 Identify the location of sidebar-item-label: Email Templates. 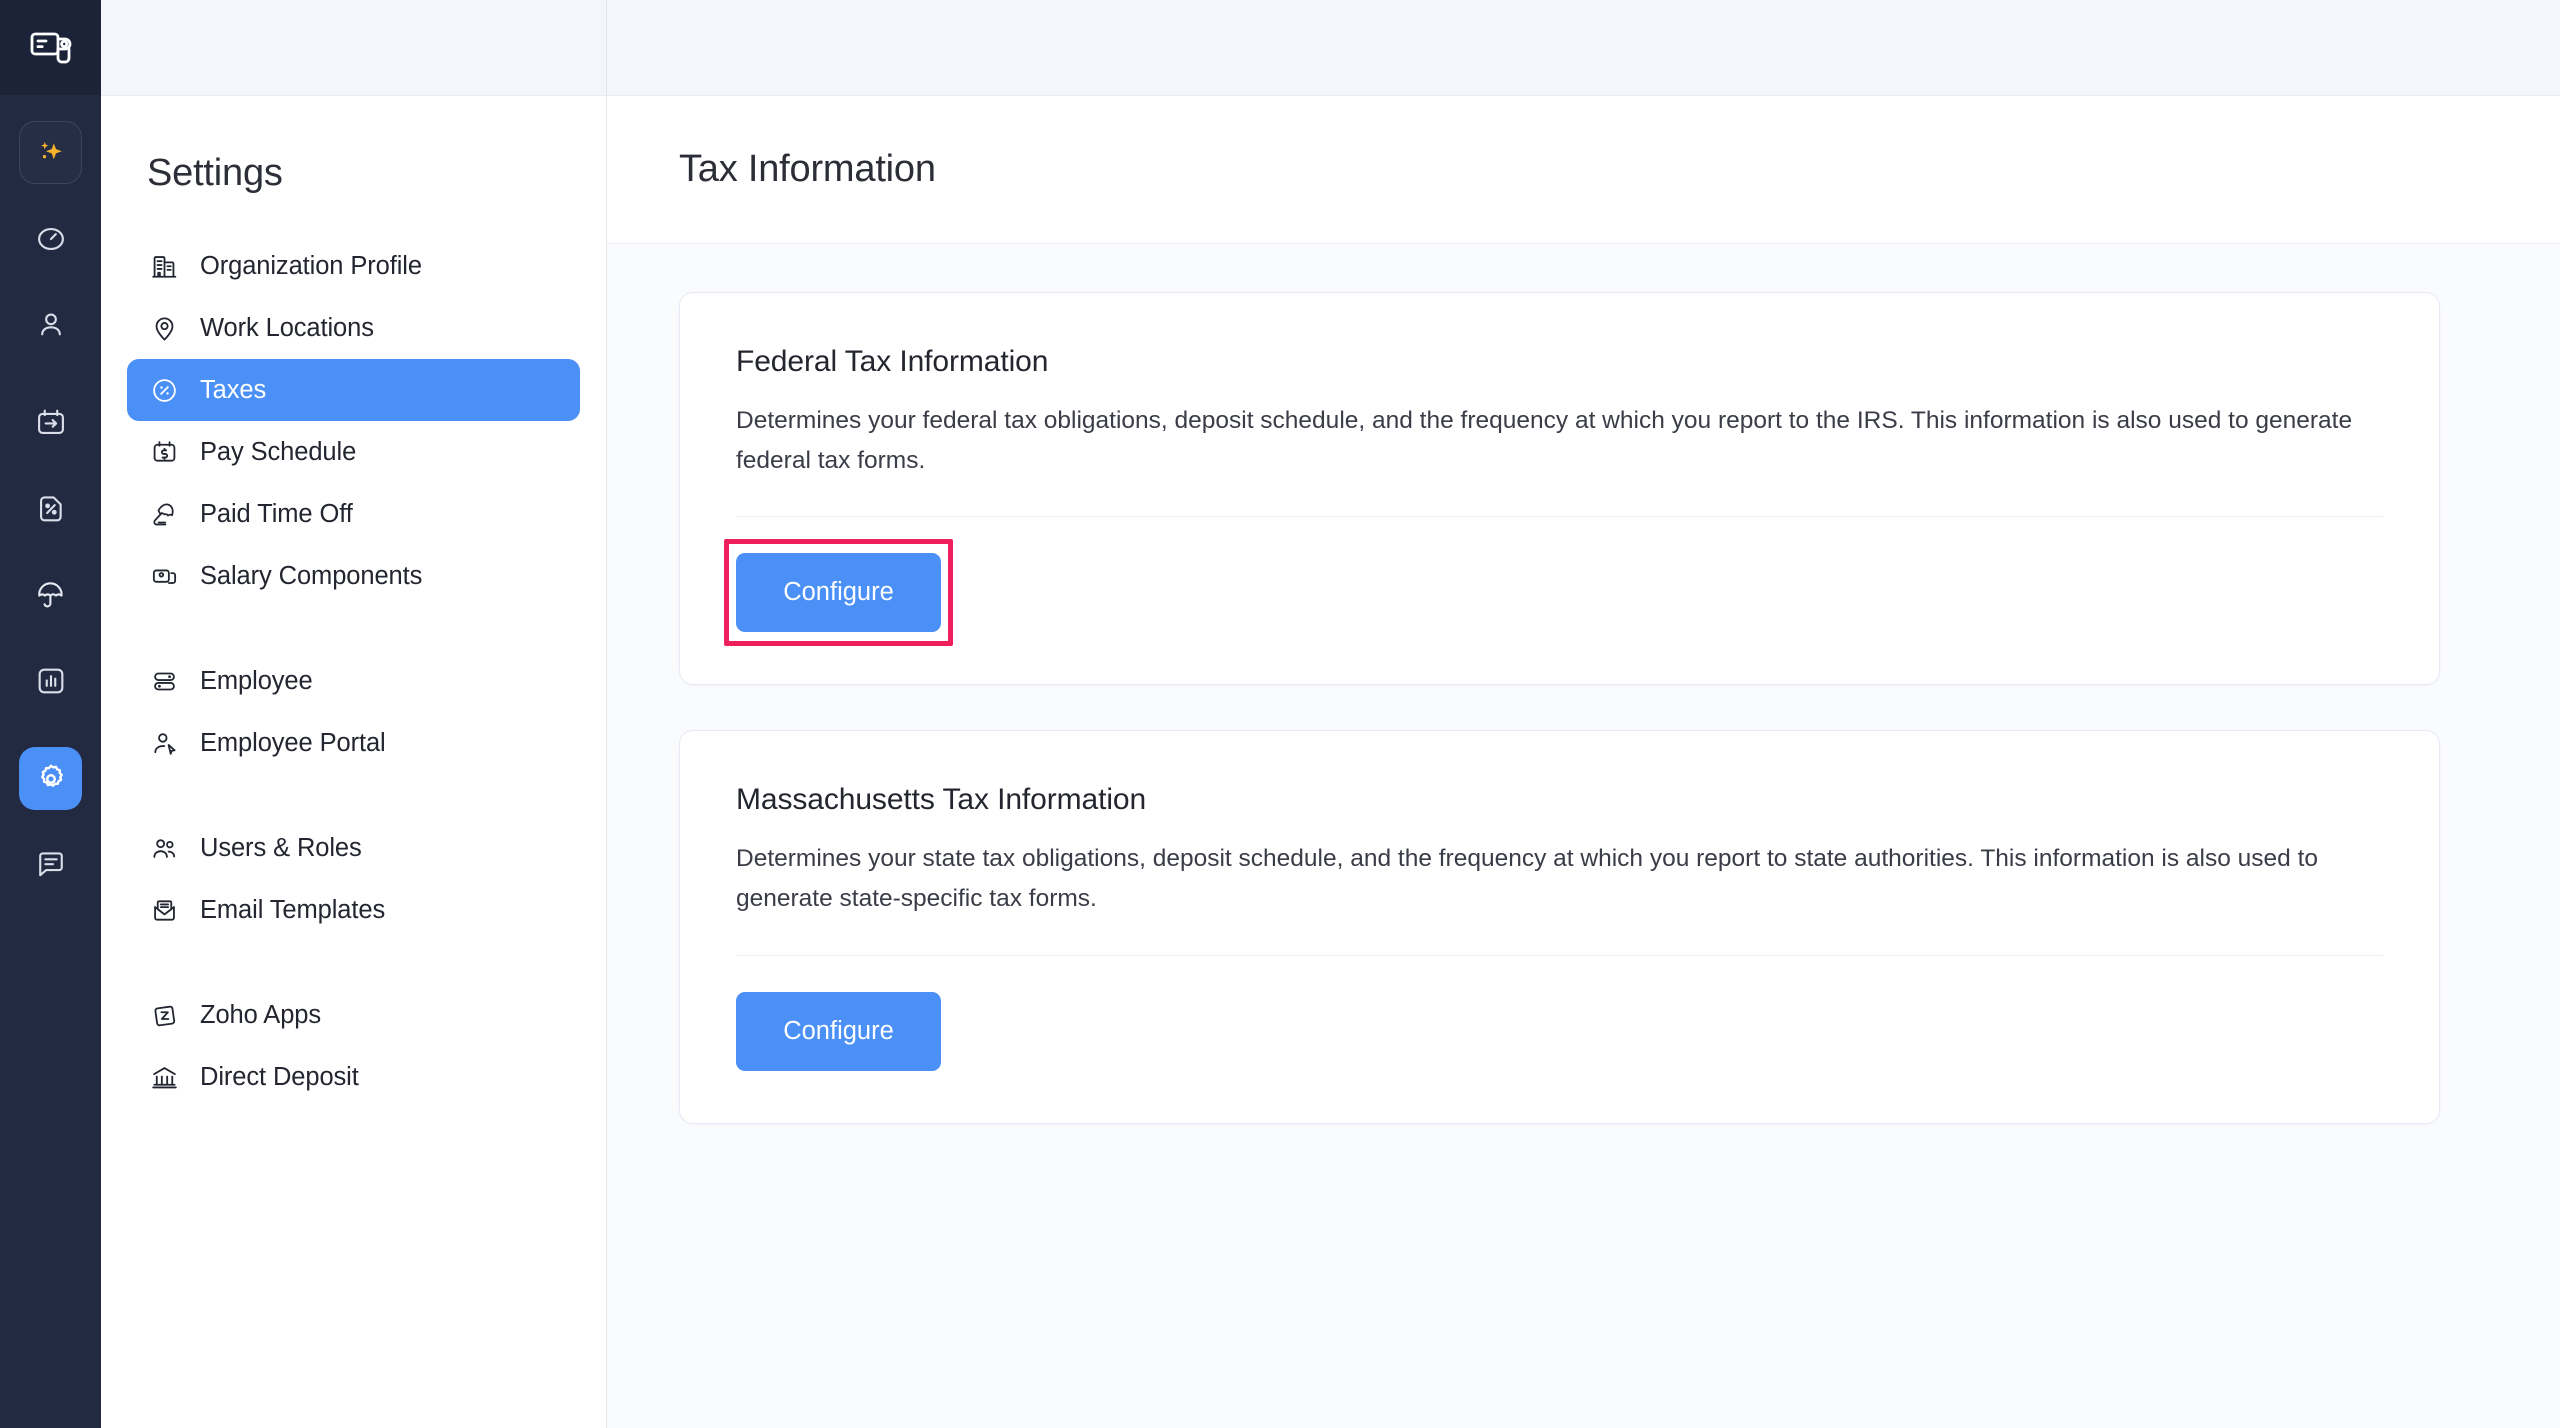
(293, 909).